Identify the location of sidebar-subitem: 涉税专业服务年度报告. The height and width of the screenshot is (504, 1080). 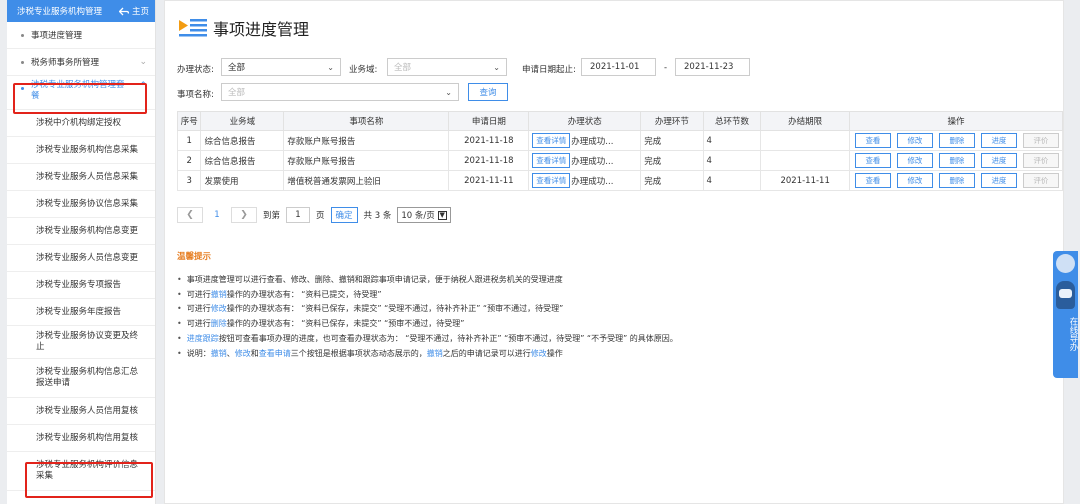
(81, 312).